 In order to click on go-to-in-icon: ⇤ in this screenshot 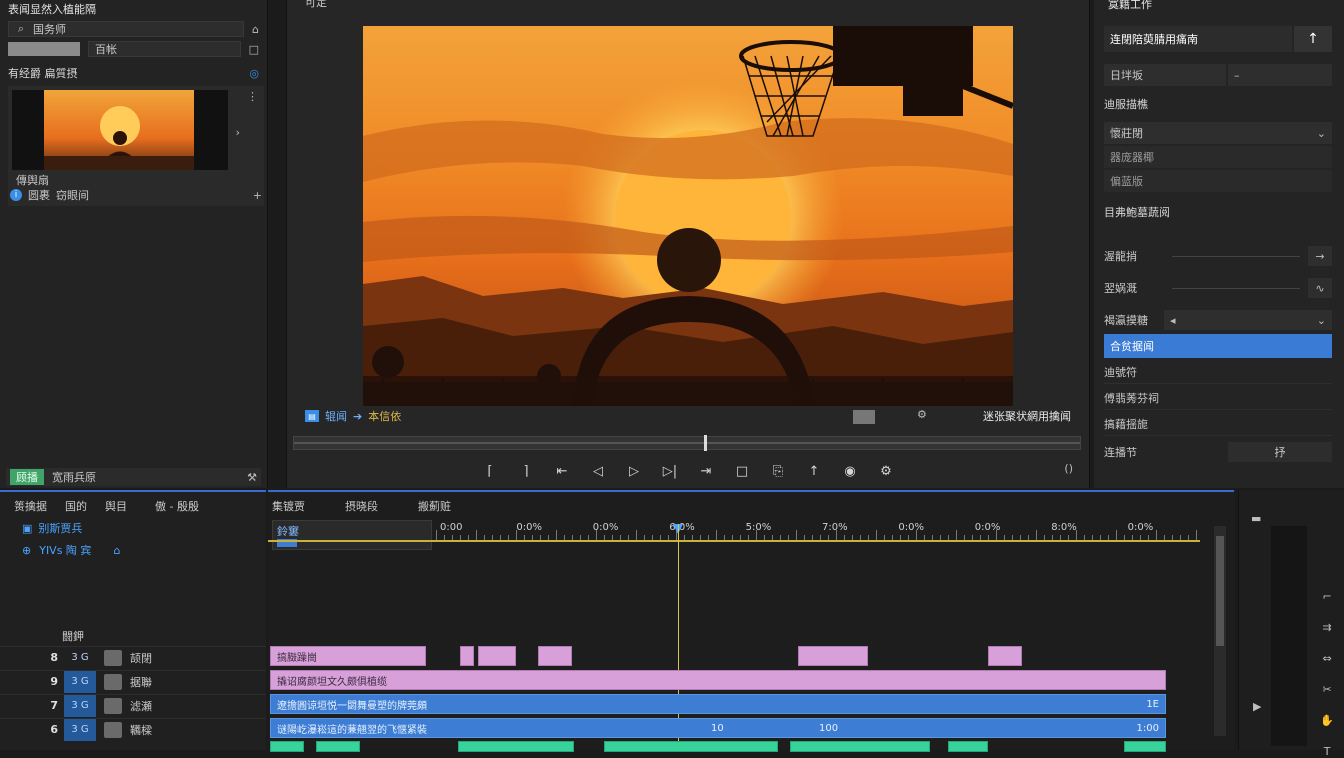, I will do `click(562, 471)`.